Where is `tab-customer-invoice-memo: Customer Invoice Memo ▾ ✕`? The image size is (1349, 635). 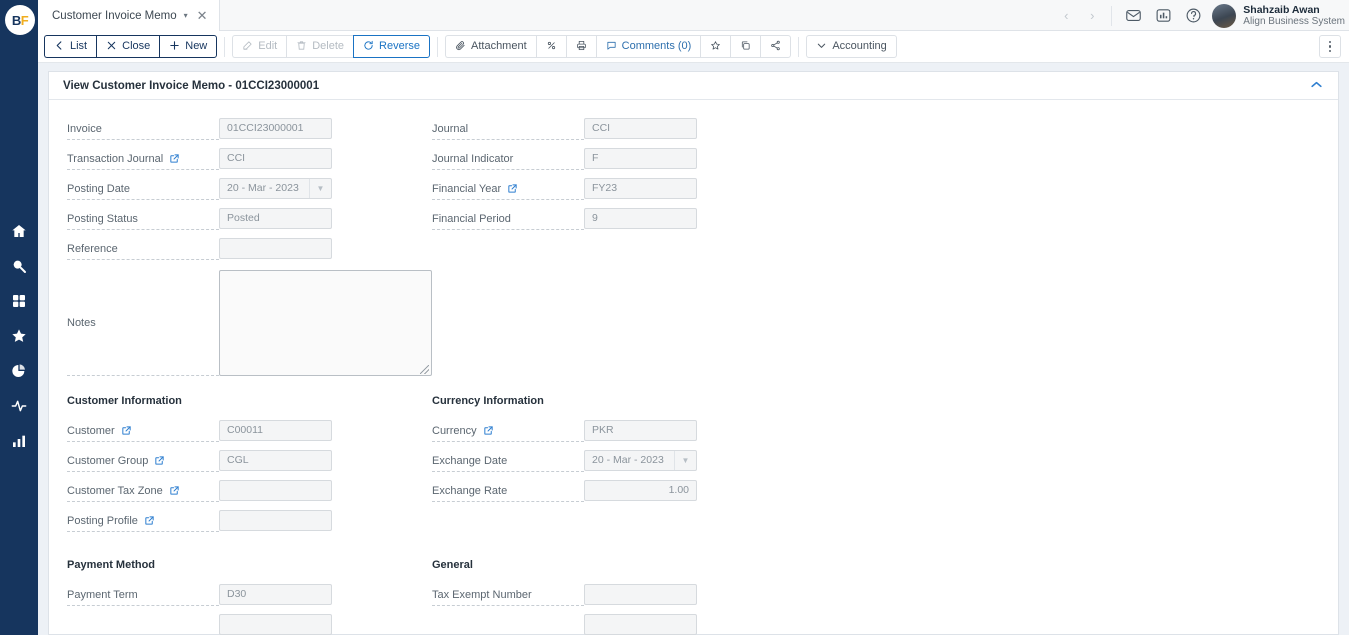 tab-customer-invoice-memo: Customer Invoice Memo ▾ ✕ is located at coordinates (129, 15).